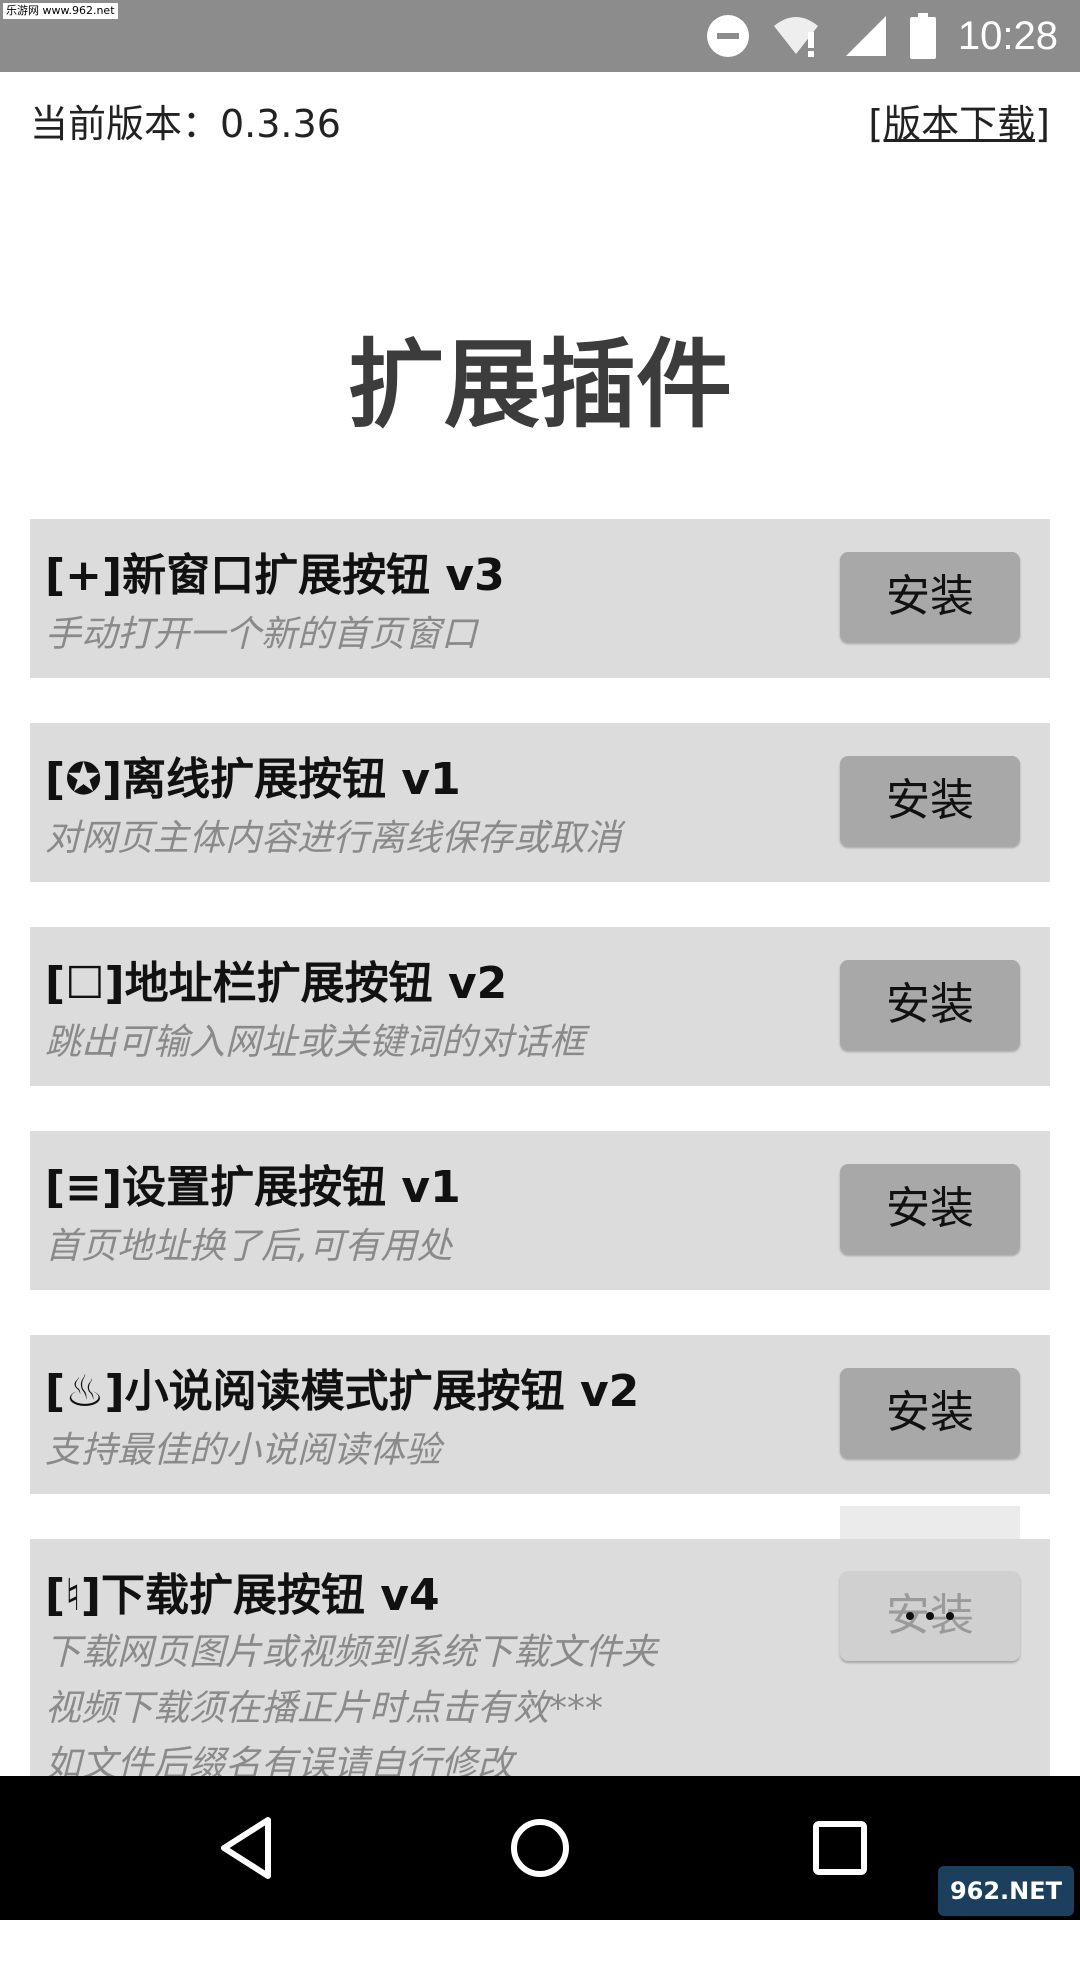  What do you see at coordinates (276, 983) in the screenshot?
I see `plugin-title: [☐]地址栏扩展按钮 v2` at bounding box center [276, 983].